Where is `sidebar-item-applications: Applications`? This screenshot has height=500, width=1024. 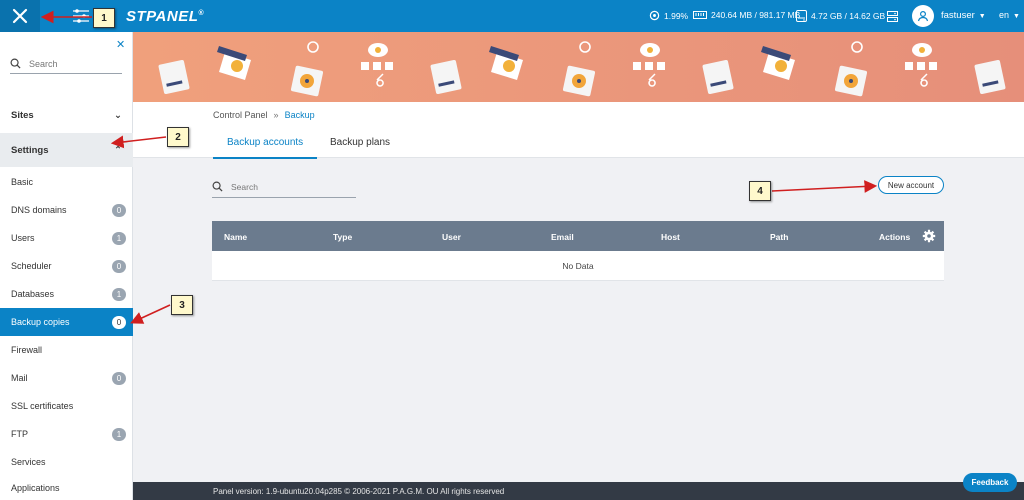 sidebar-item-applications: Applications is located at coordinates (66, 487).